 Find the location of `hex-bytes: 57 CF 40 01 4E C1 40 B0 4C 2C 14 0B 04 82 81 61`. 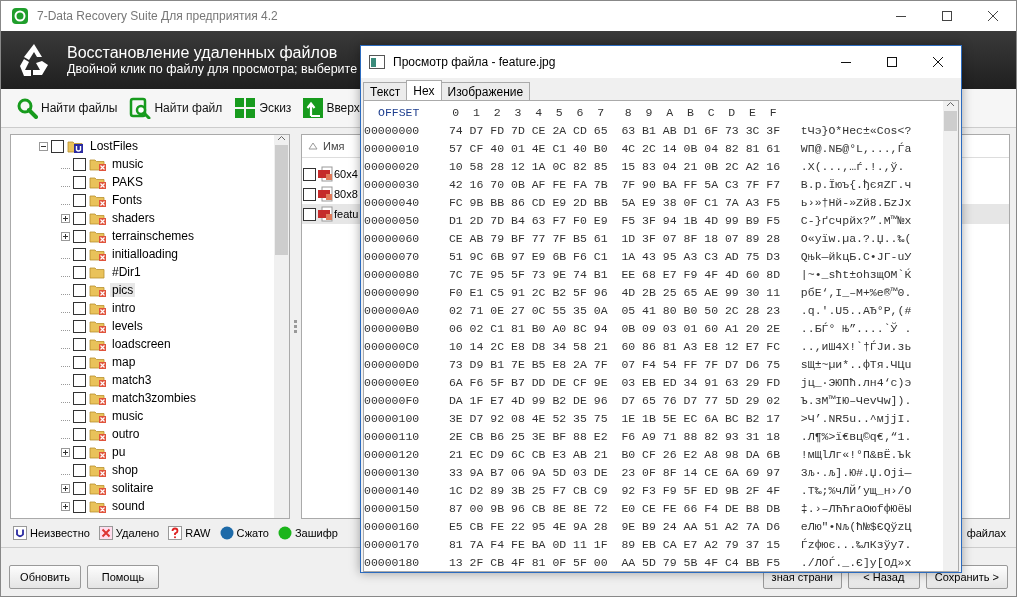

hex-bytes: 57 CF 40 01 4E C1 40 B0 4C 2C 14 0B 04 82 81 61 is located at coordinates (614, 148).